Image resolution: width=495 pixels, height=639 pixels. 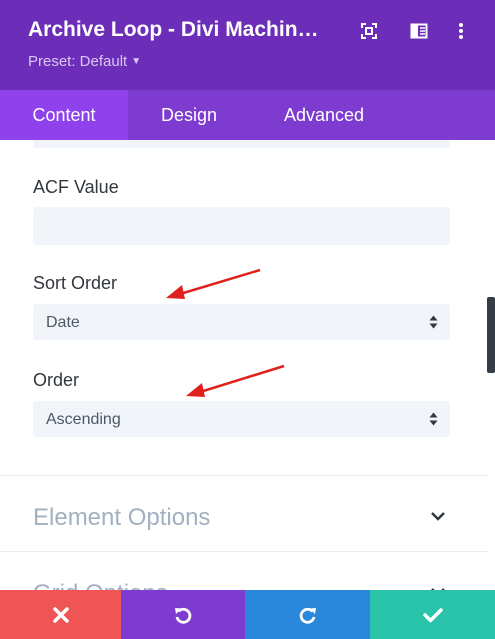 What do you see at coordinates (324, 115) in the screenshot?
I see `tab-advanced: Advanced` at bounding box center [324, 115].